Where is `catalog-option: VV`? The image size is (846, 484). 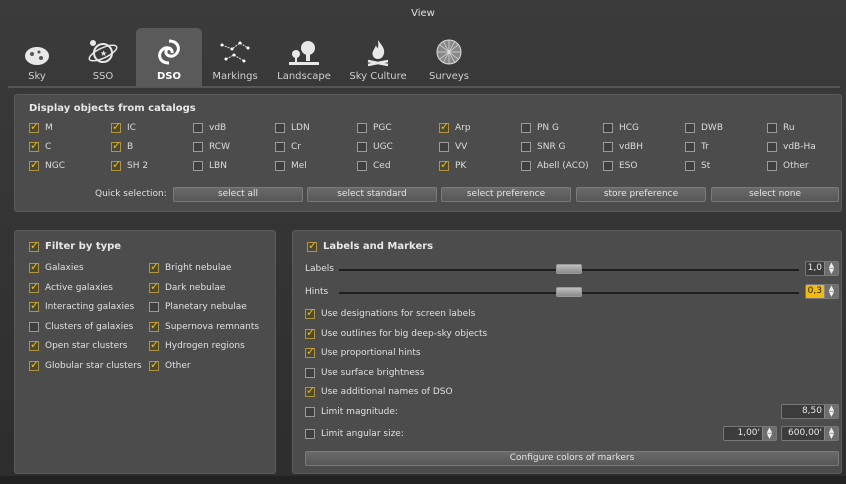 catalog-option: VV is located at coordinates (453, 147).